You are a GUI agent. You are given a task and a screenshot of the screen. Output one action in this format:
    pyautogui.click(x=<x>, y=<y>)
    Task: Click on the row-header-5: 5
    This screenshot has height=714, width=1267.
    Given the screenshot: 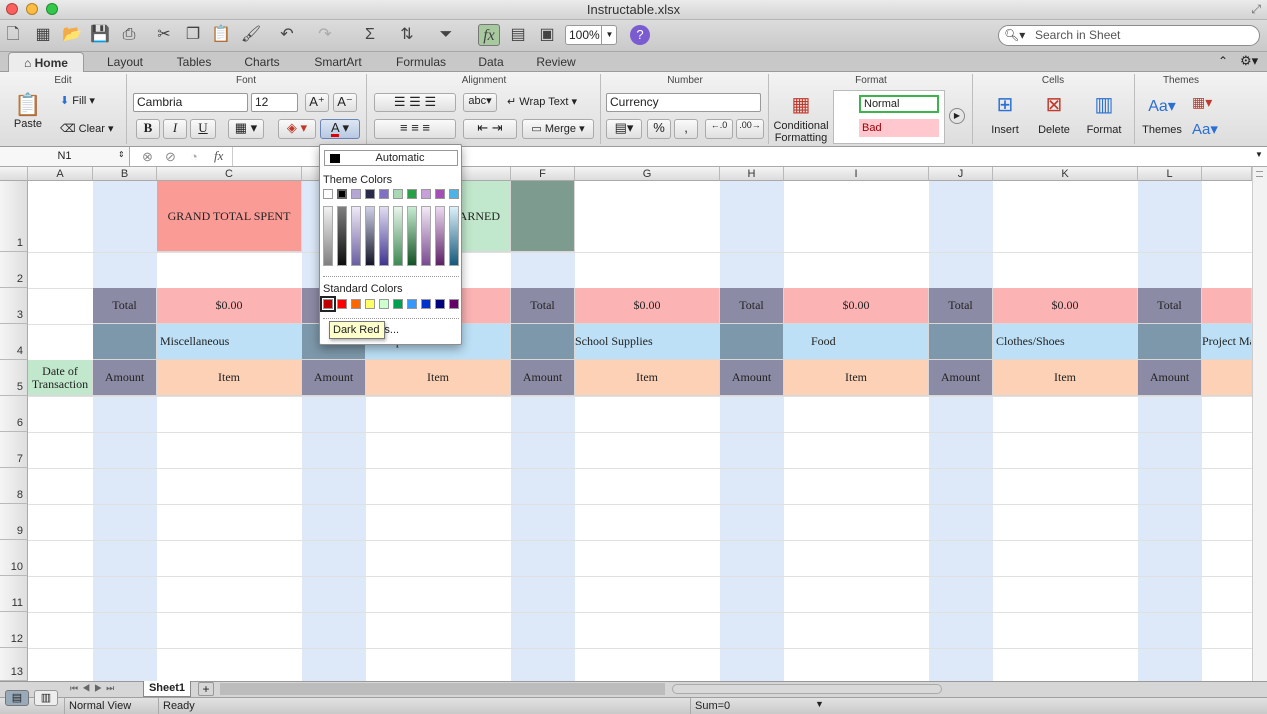 What is the action you would take?
    pyautogui.click(x=14, y=378)
    